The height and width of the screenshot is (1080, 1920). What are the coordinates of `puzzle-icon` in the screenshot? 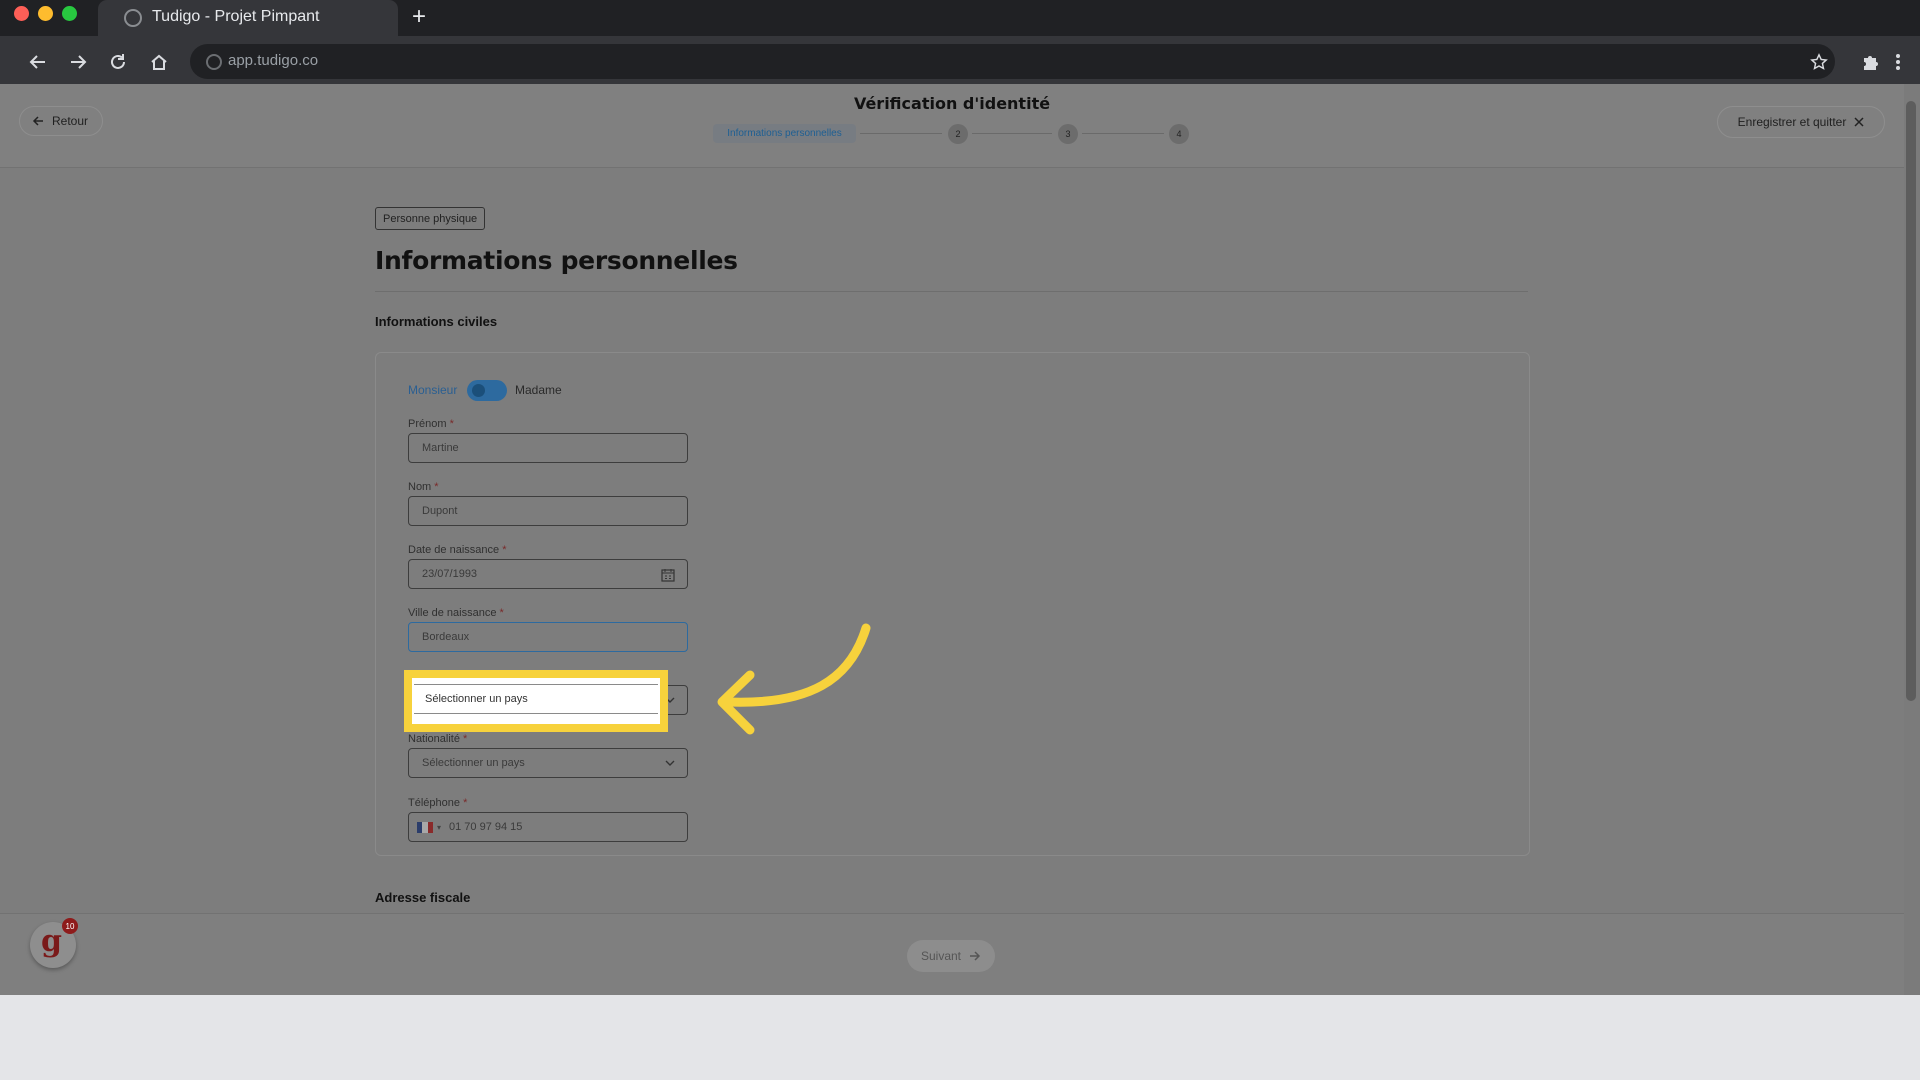 It's located at (1871, 63).